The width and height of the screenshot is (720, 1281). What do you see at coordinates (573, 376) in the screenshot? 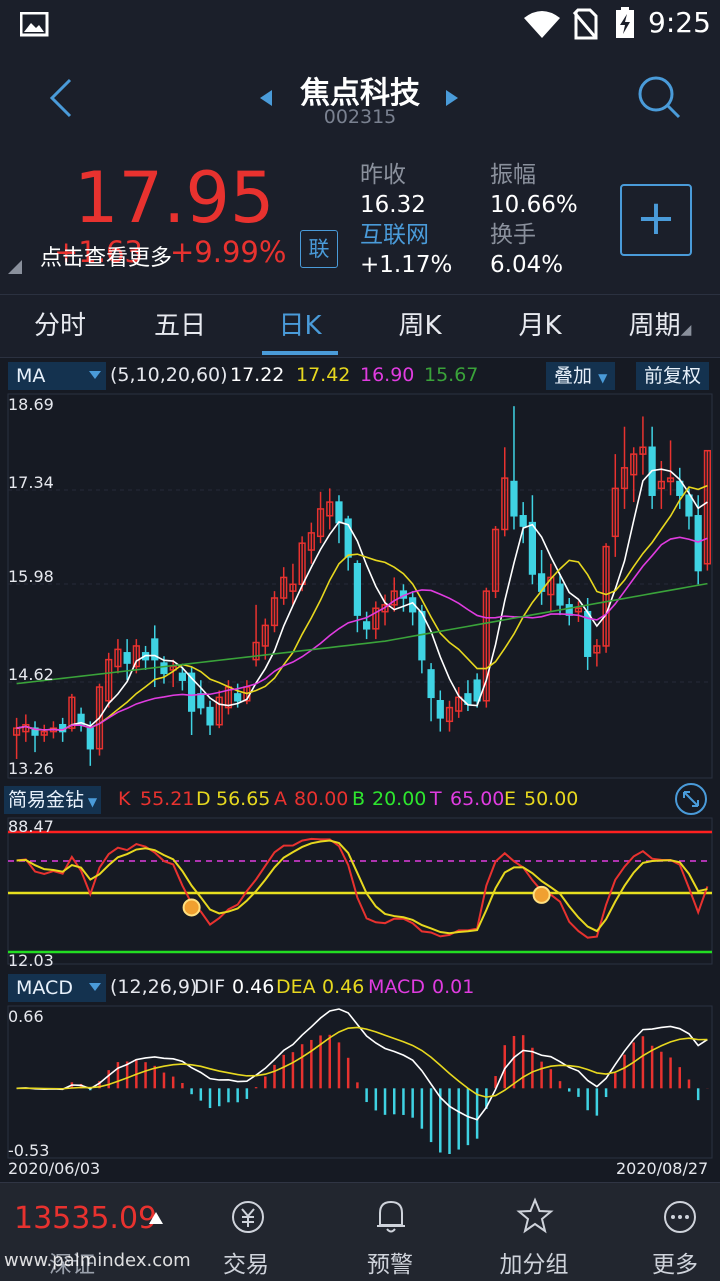
I see `overlay-label: 叠加` at bounding box center [573, 376].